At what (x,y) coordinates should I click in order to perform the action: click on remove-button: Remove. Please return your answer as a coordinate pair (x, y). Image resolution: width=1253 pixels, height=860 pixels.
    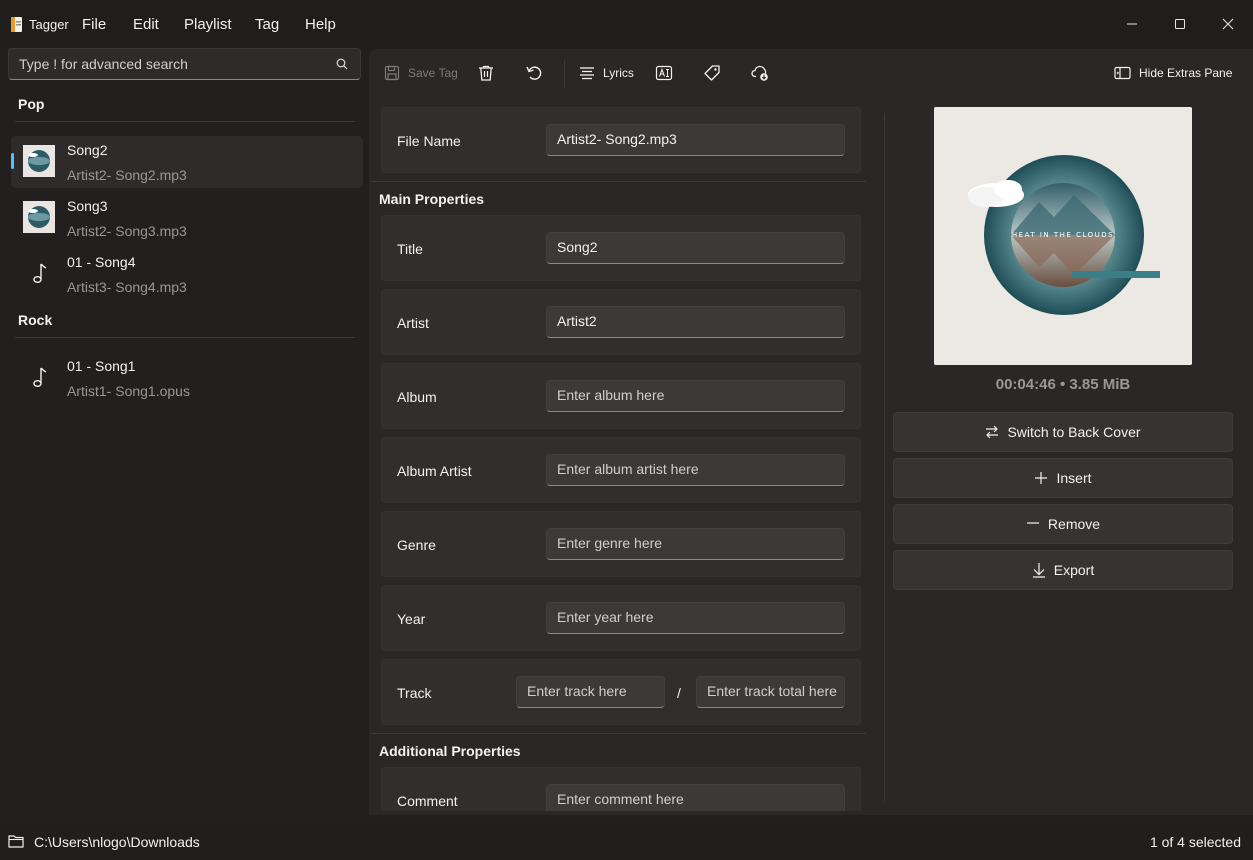
    Looking at the image, I should click on (1063, 524).